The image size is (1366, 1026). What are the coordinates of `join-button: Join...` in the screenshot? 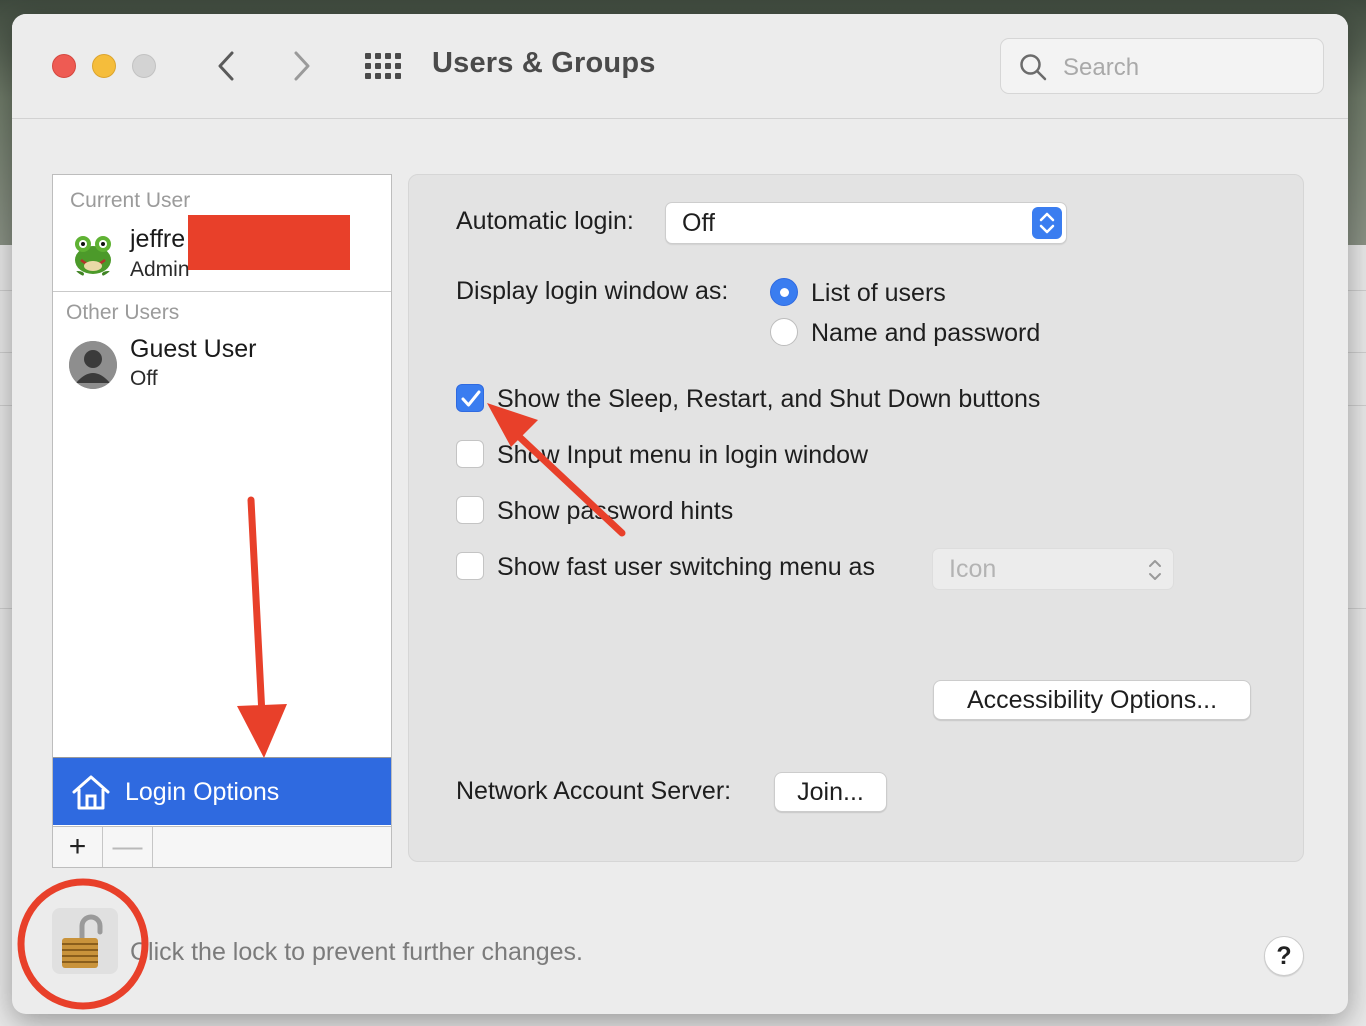 It's located at (830, 792).